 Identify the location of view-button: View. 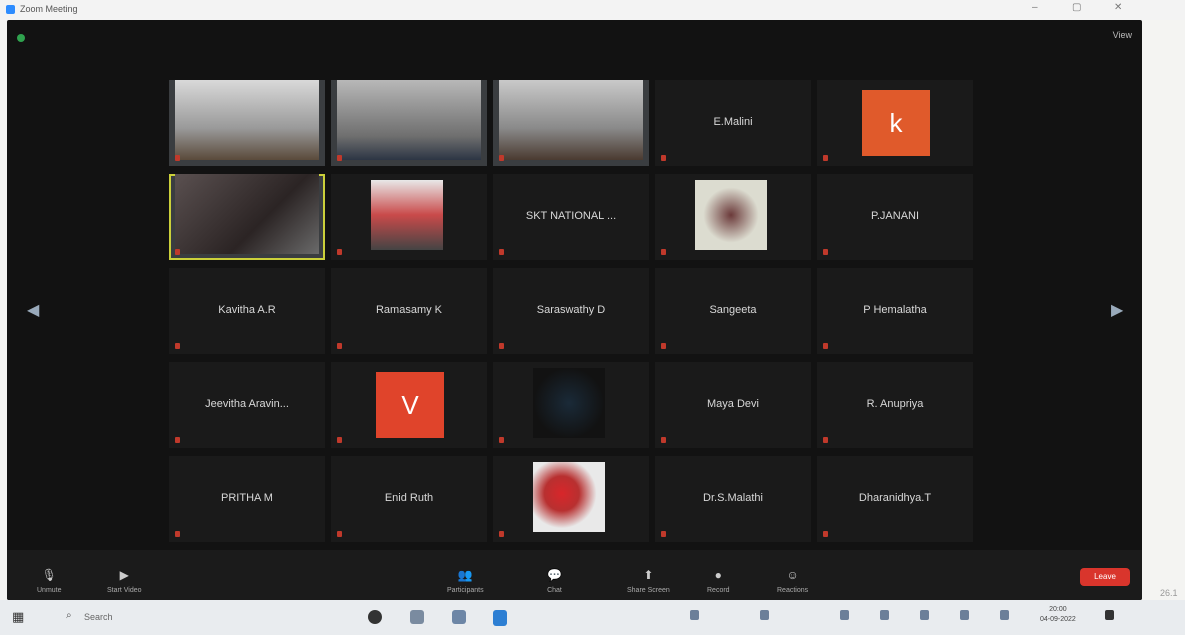
(1122, 35).